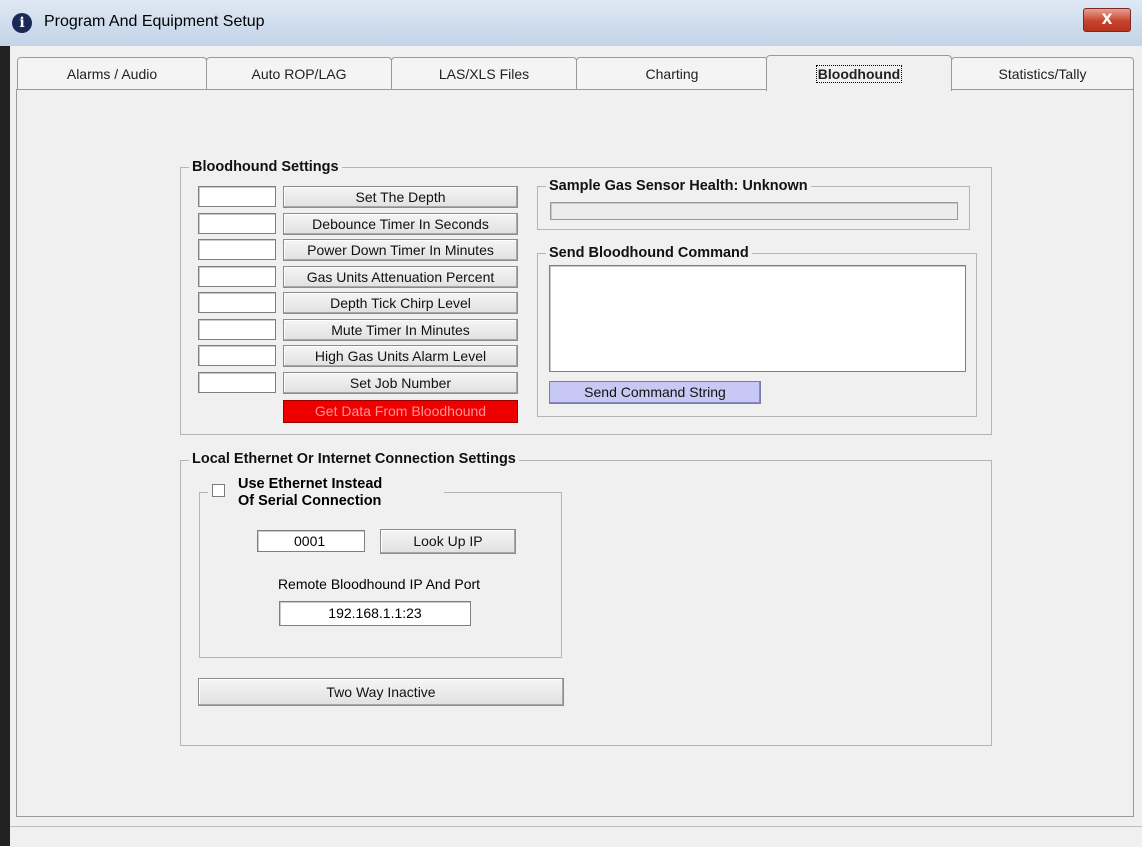 The width and height of the screenshot is (1142, 847). What do you see at coordinates (400, 224) in the screenshot?
I see `setting-button: Debounce Timer In Seconds` at bounding box center [400, 224].